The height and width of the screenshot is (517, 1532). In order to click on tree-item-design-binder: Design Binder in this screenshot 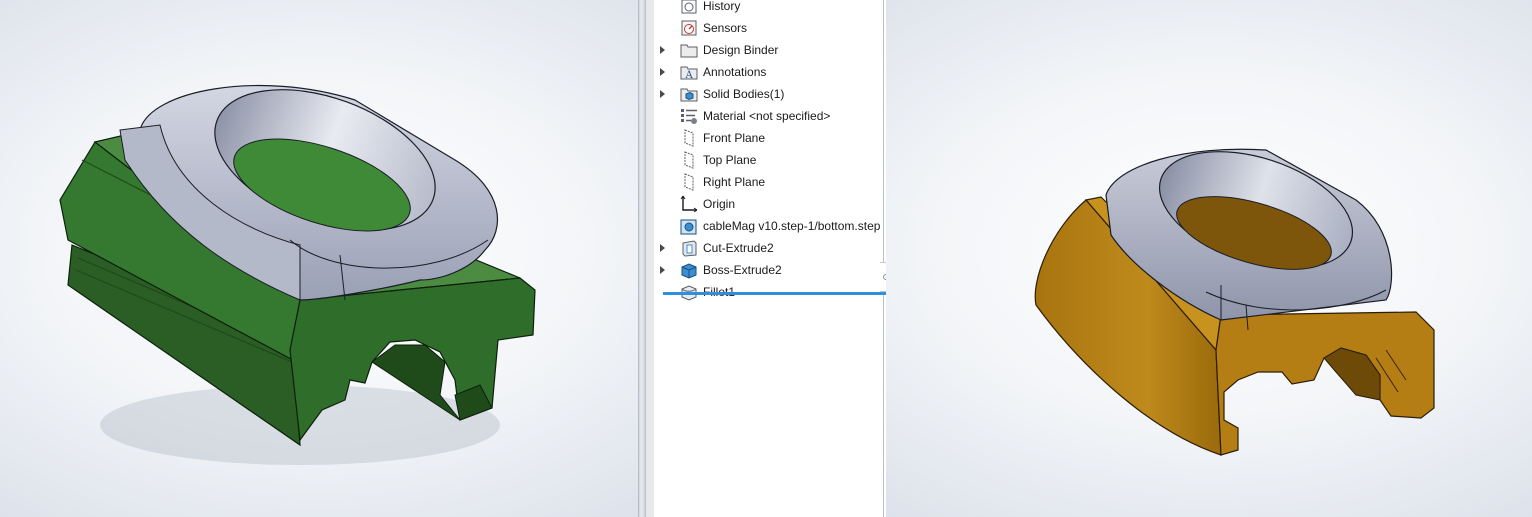, I will do `click(773, 50)`.